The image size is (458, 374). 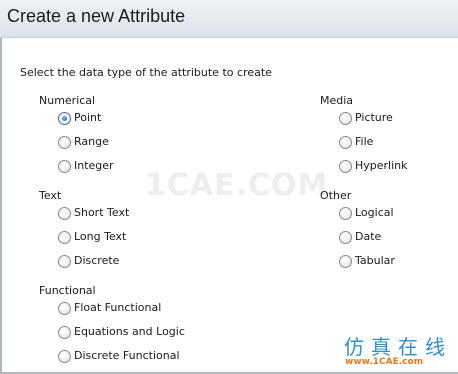 What do you see at coordinates (336, 195) in the screenshot?
I see `group-label-other: Other` at bounding box center [336, 195].